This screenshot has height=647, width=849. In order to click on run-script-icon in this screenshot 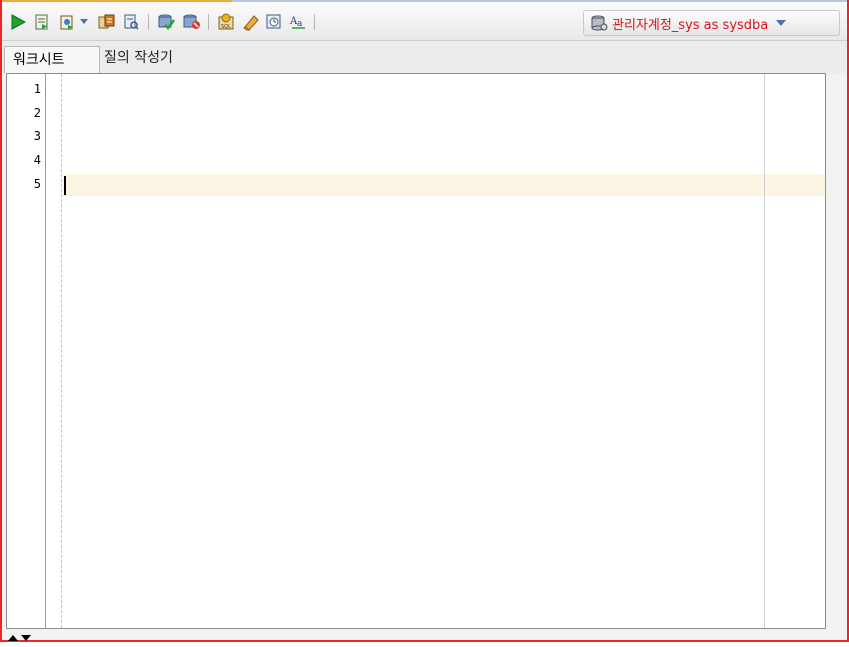, I will do `click(42, 22)`.